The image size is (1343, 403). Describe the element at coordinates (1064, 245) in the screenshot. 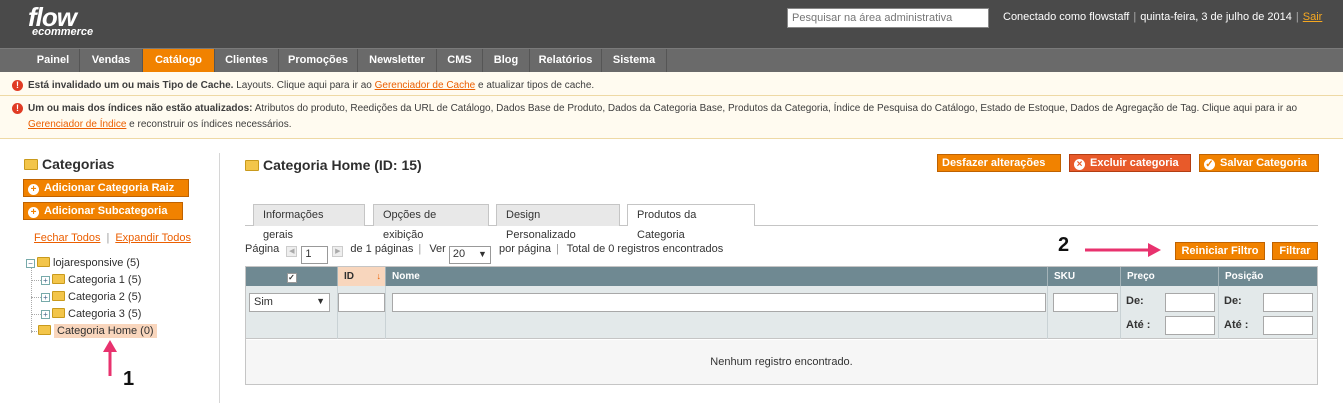

I see `annotation-number-2: 2` at that location.